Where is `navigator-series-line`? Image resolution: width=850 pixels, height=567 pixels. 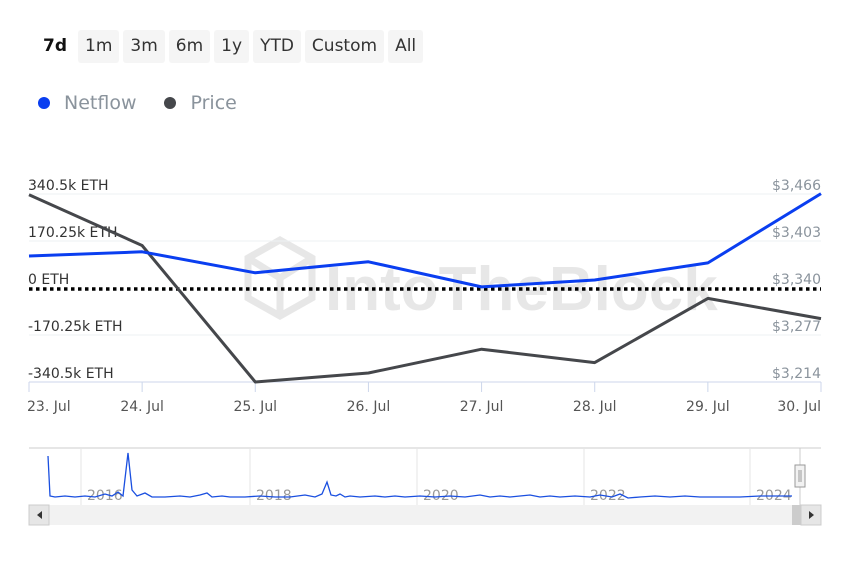 navigator-series-line is located at coordinates (419, 475).